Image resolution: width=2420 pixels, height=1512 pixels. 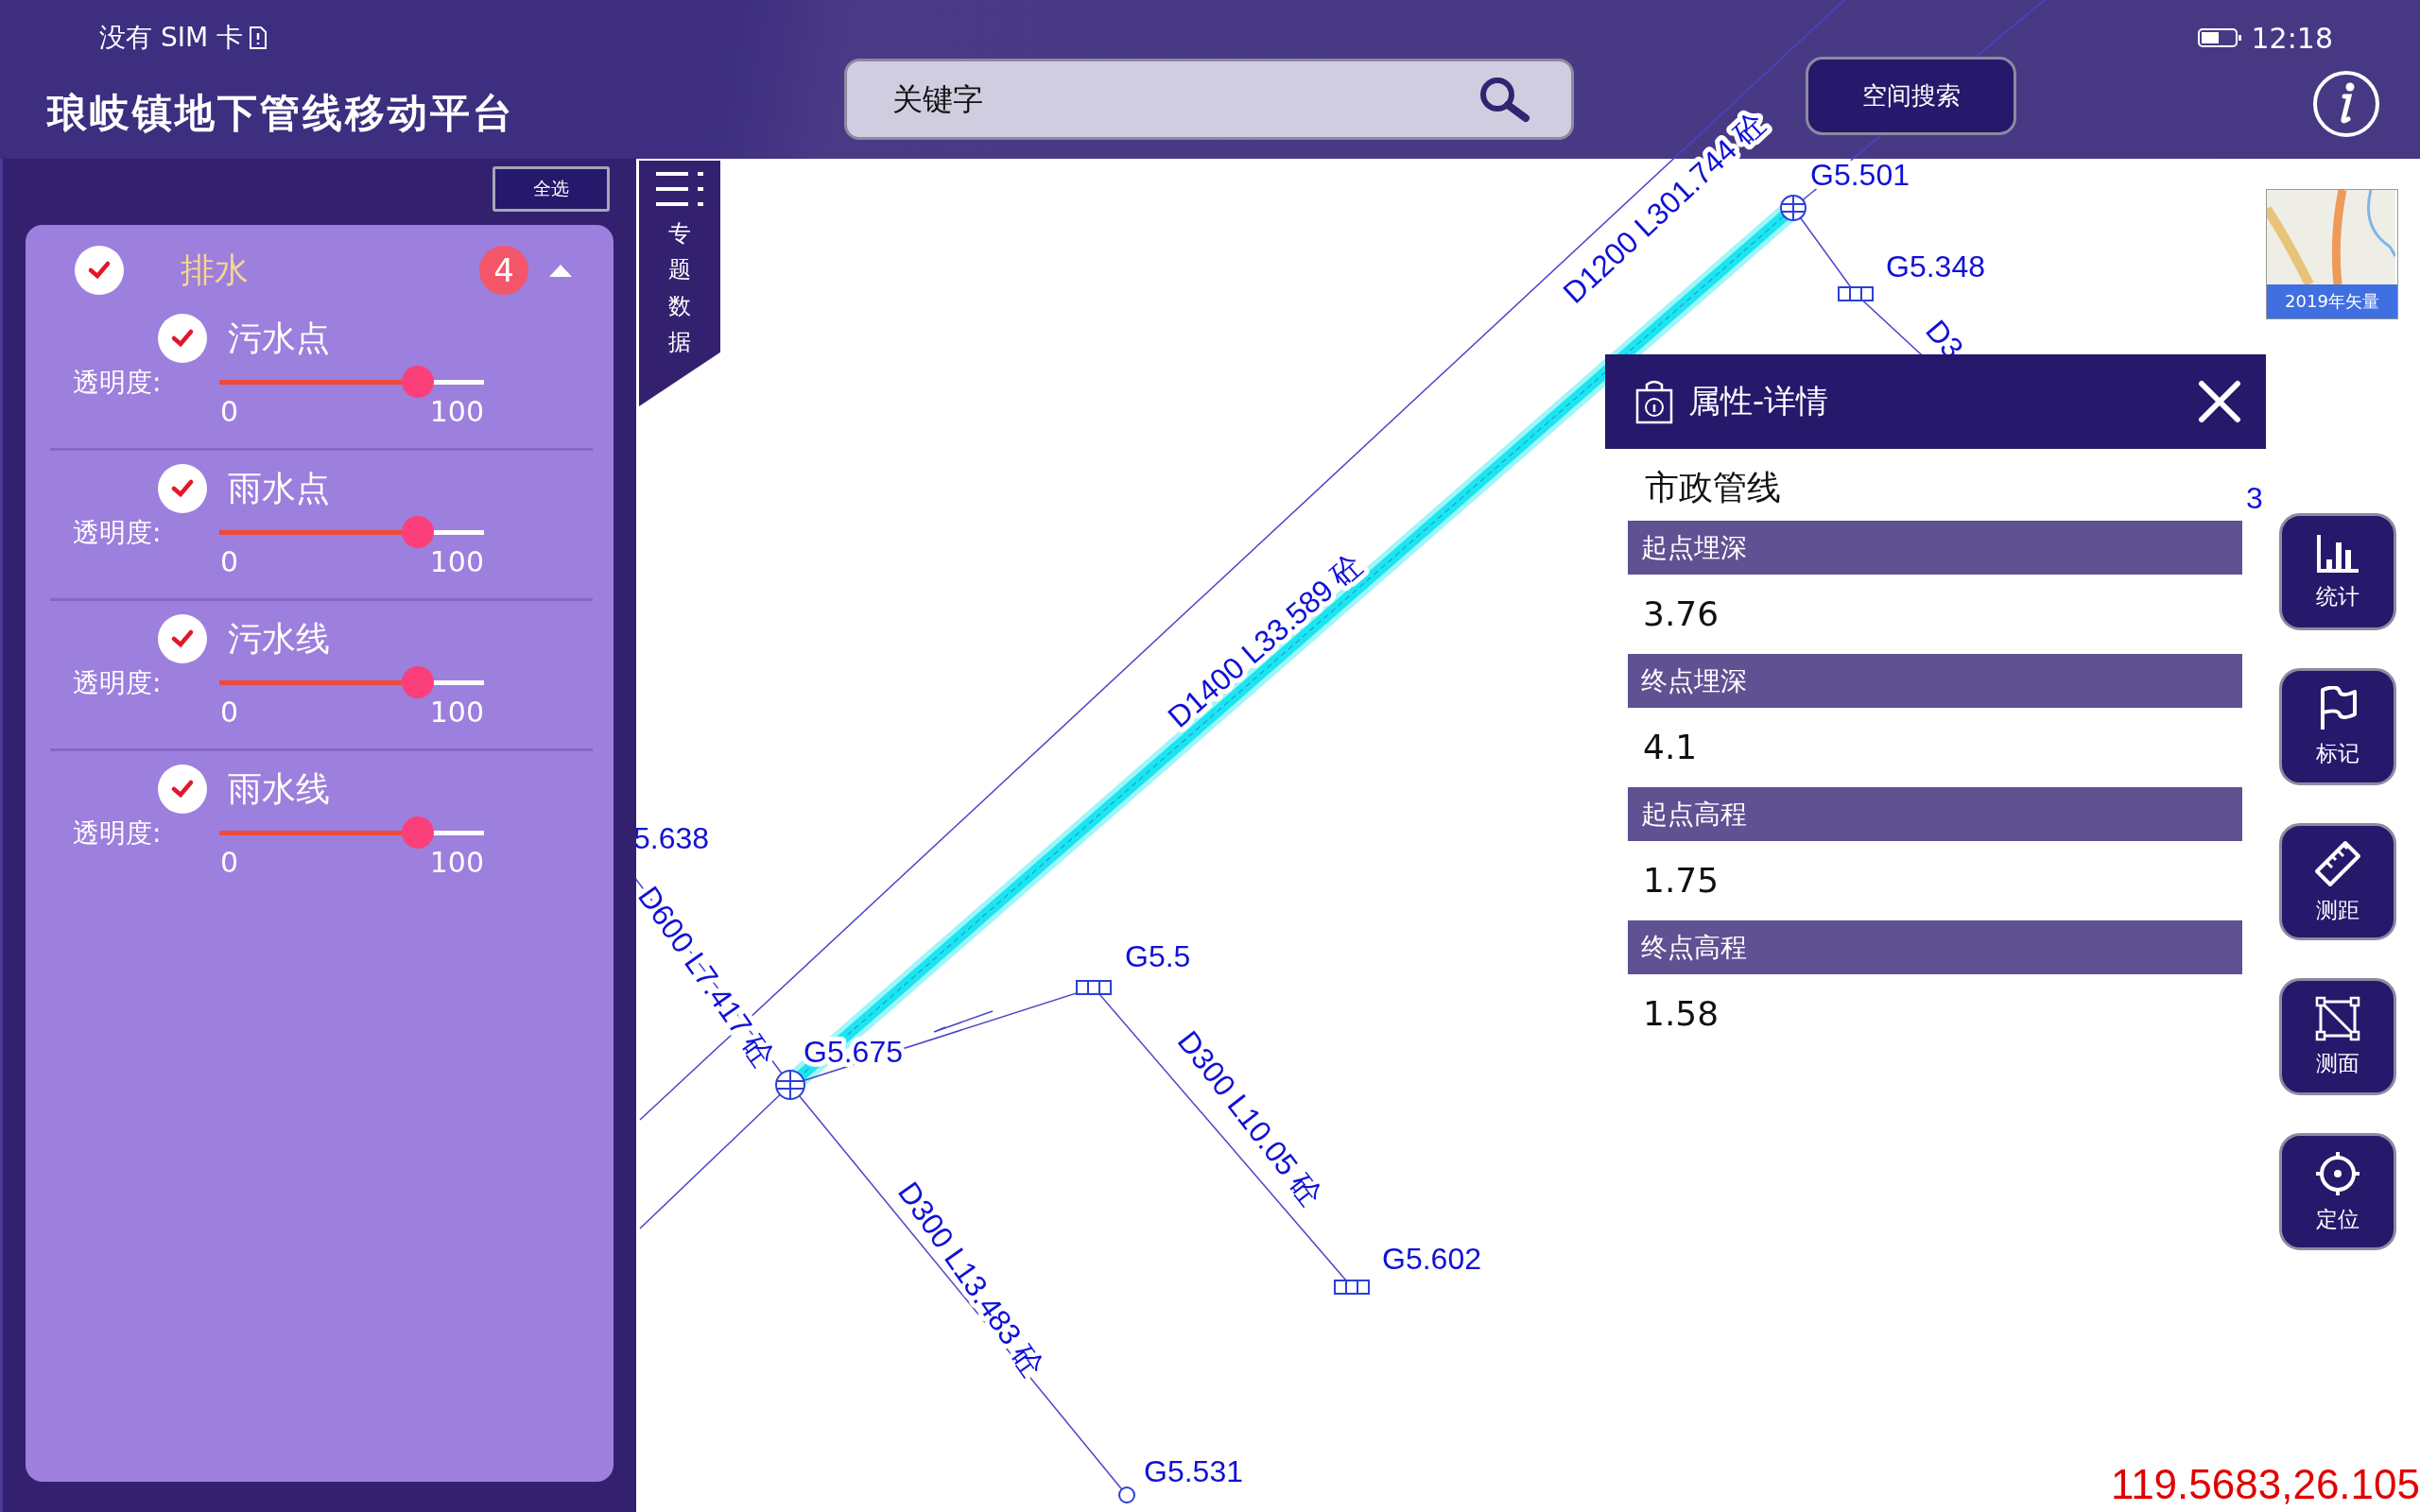 What do you see at coordinates (2219, 401) in the screenshot?
I see `close-icon` at bounding box center [2219, 401].